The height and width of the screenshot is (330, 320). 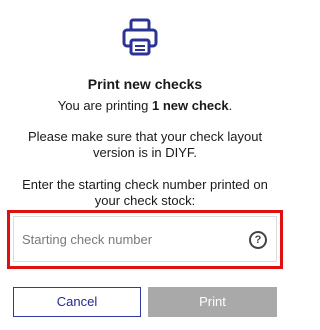 I want to click on print-count-suffix: ., so click(x=230, y=105).